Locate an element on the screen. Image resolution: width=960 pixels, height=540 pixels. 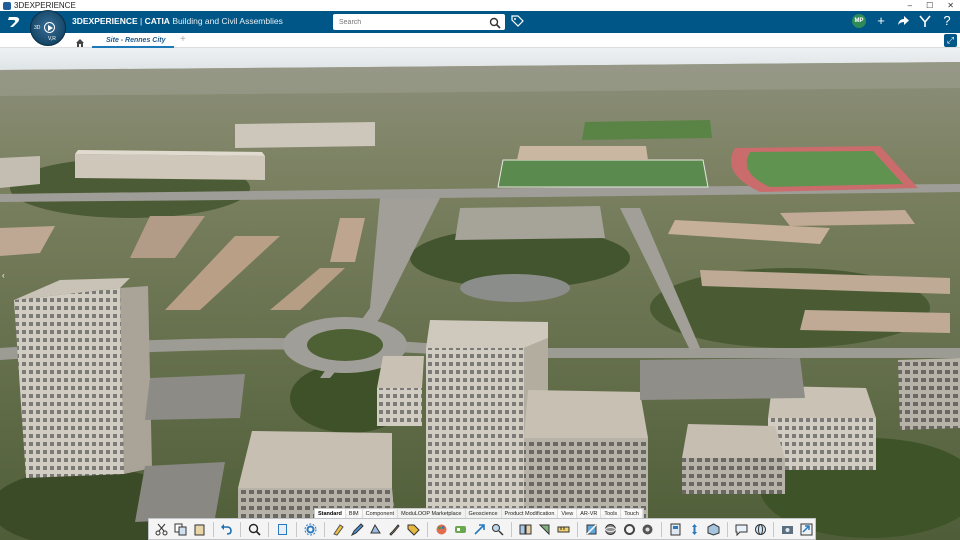
tower-side is located at coordinates (136, 380).